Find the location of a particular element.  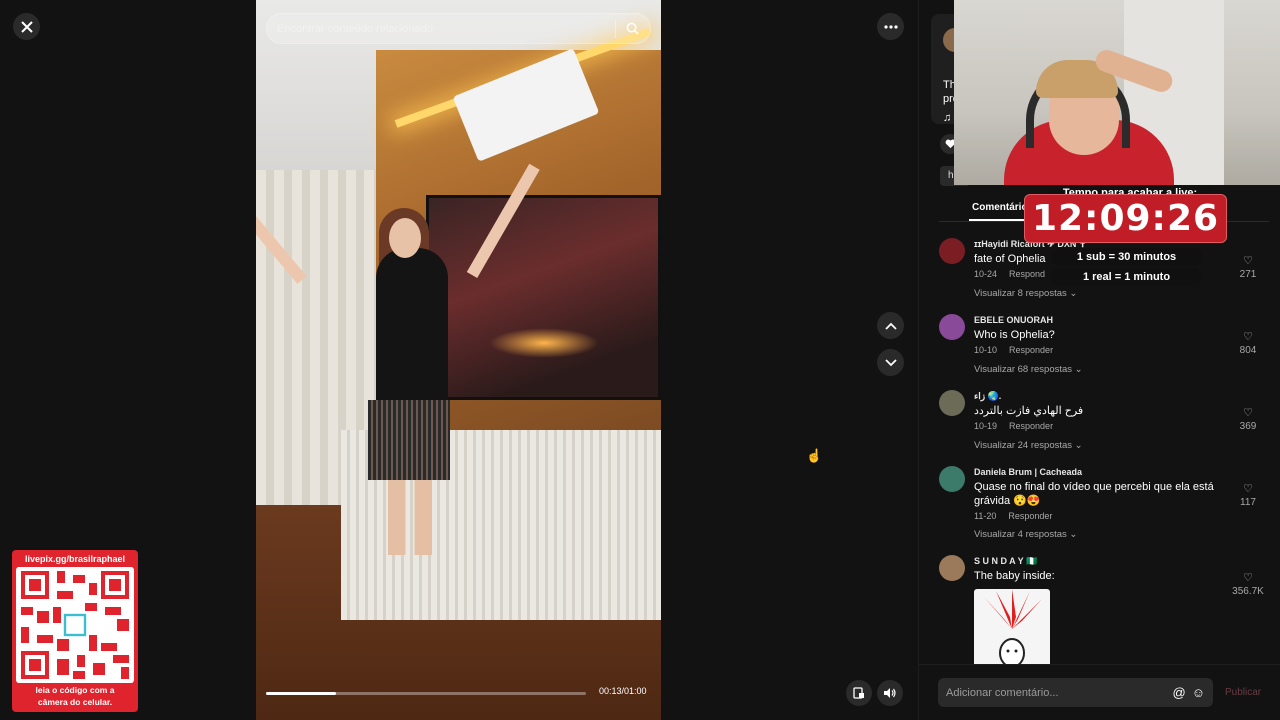

comment-user: S U N D A Y 🇳🇬 is located at coordinates (1005, 561).